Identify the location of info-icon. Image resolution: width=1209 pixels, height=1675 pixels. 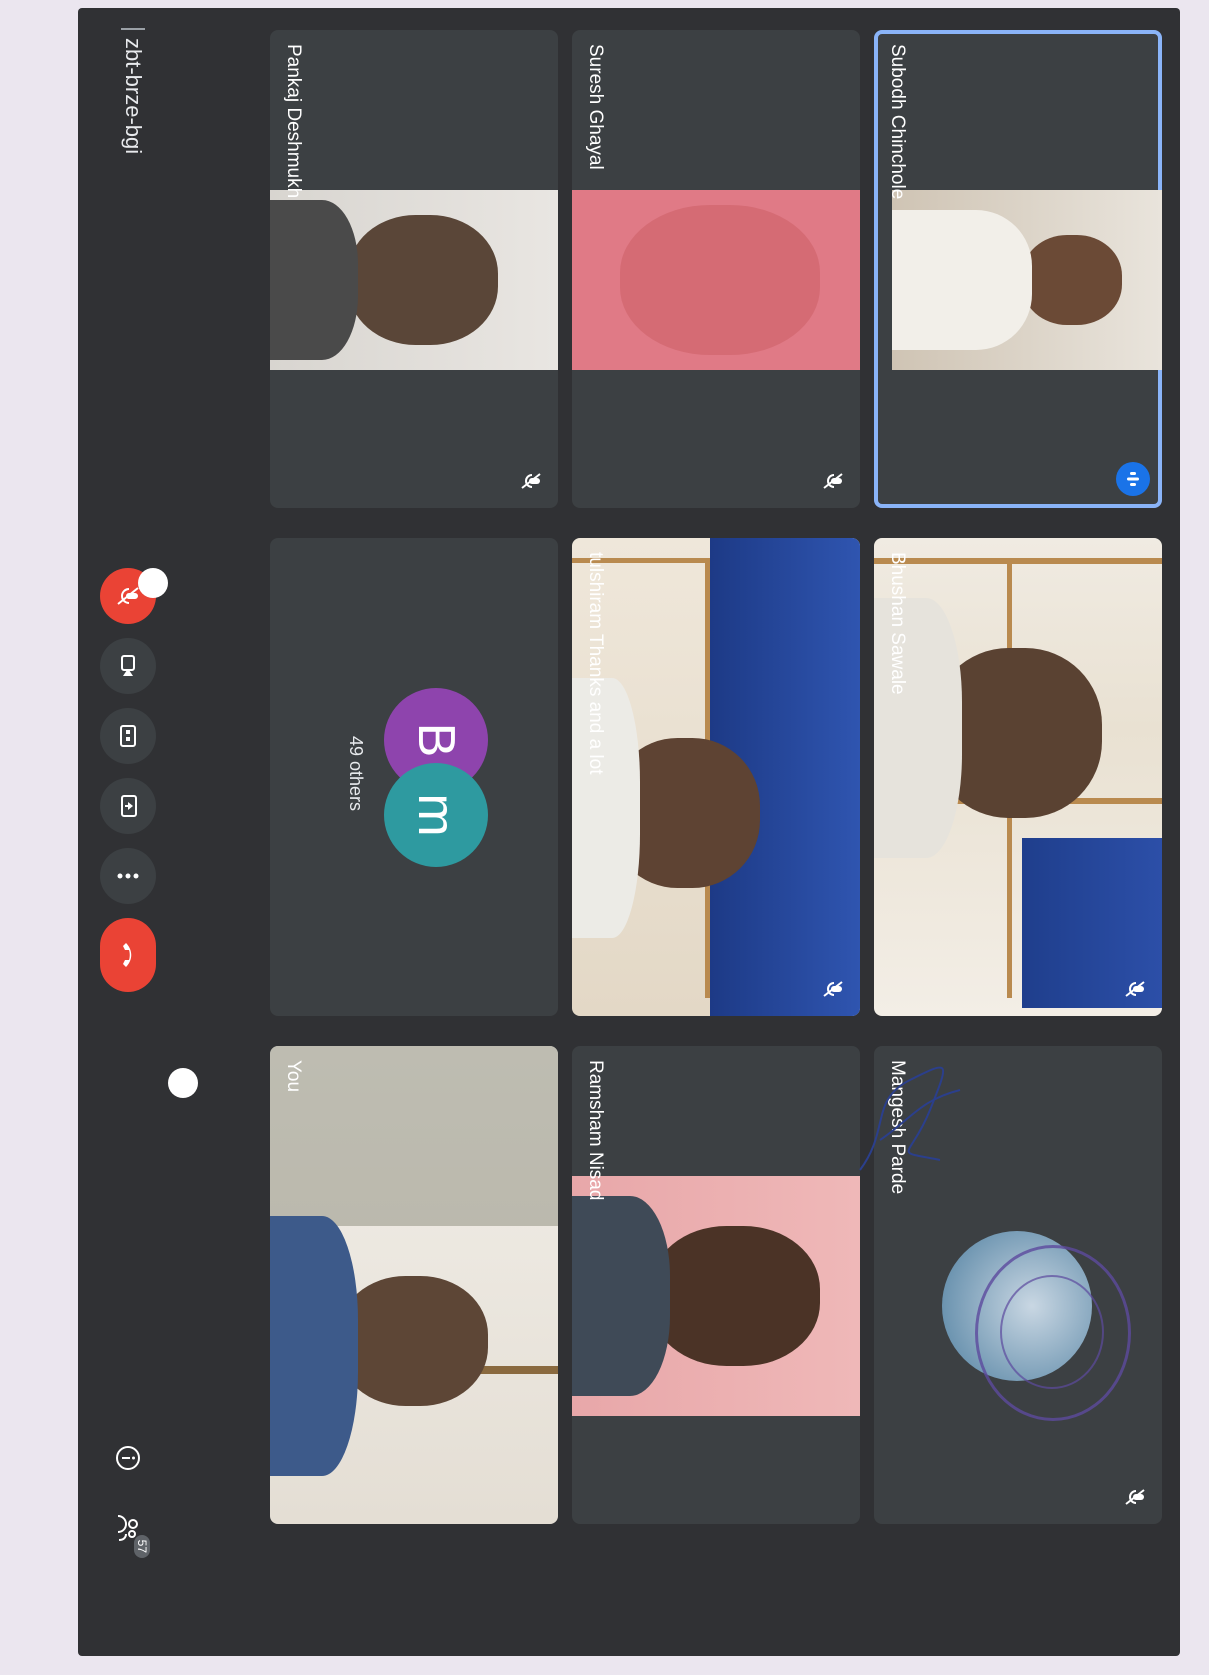
(128, 1458).